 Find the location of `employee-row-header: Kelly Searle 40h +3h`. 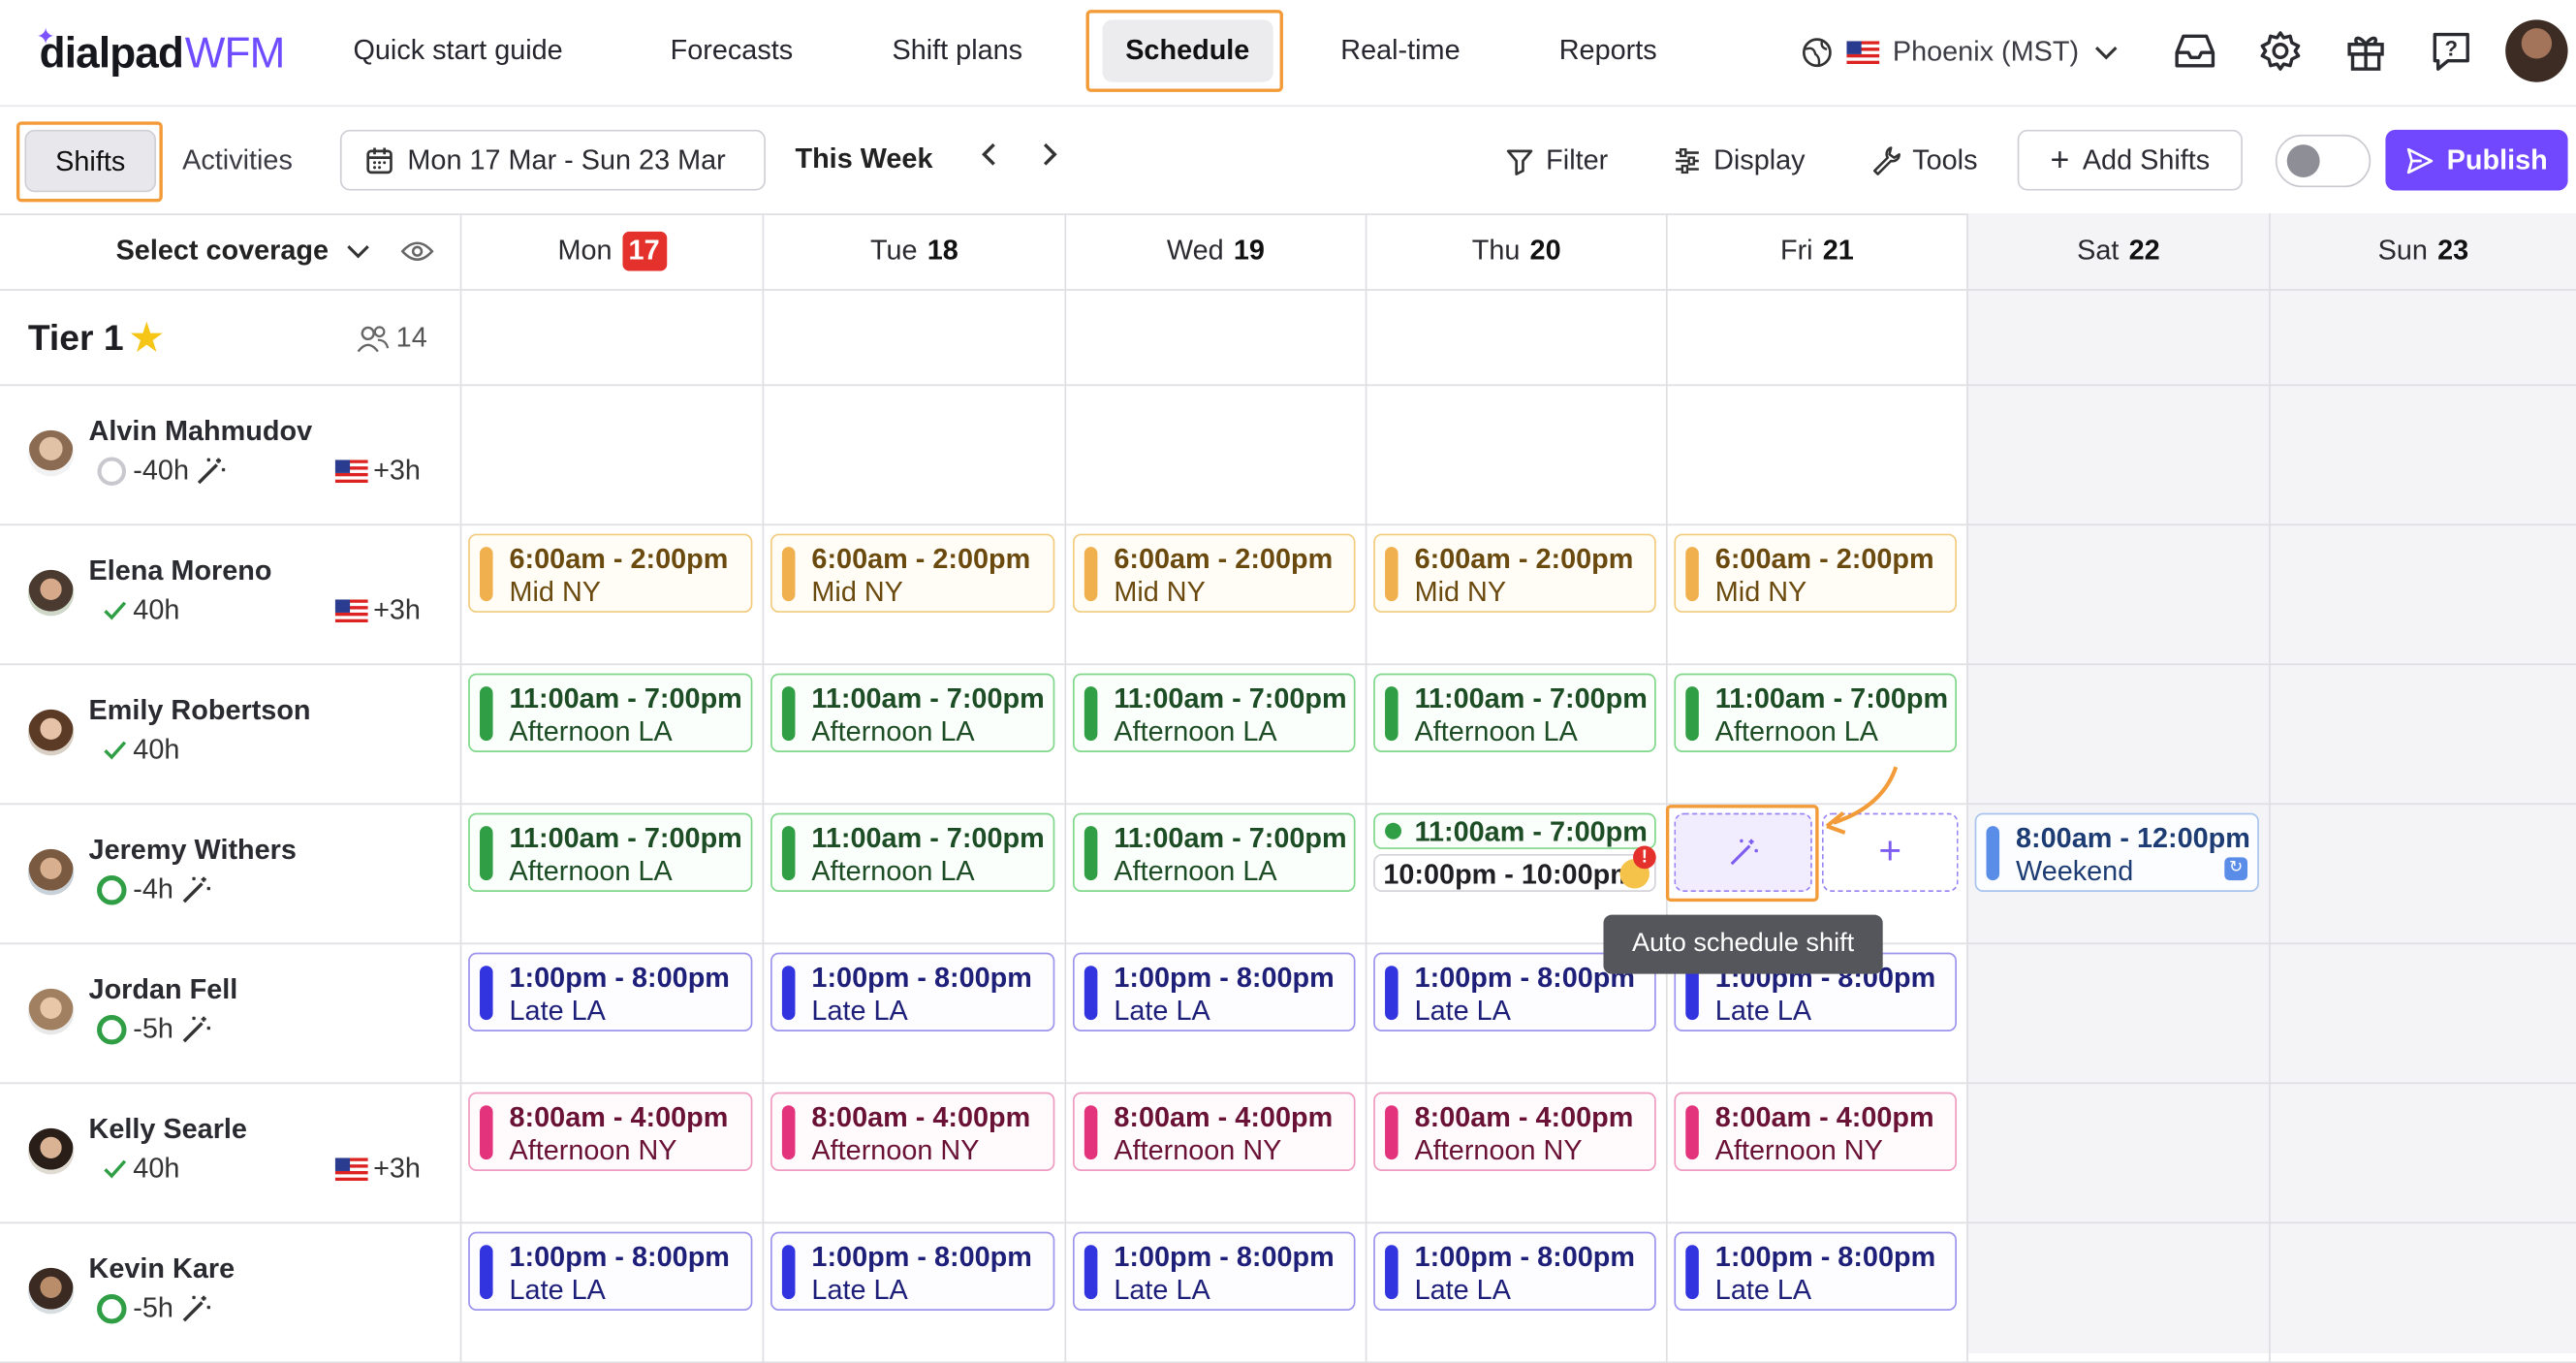

employee-row-header: Kelly Searle 40h +3h is located at coordinates (230, 1154).